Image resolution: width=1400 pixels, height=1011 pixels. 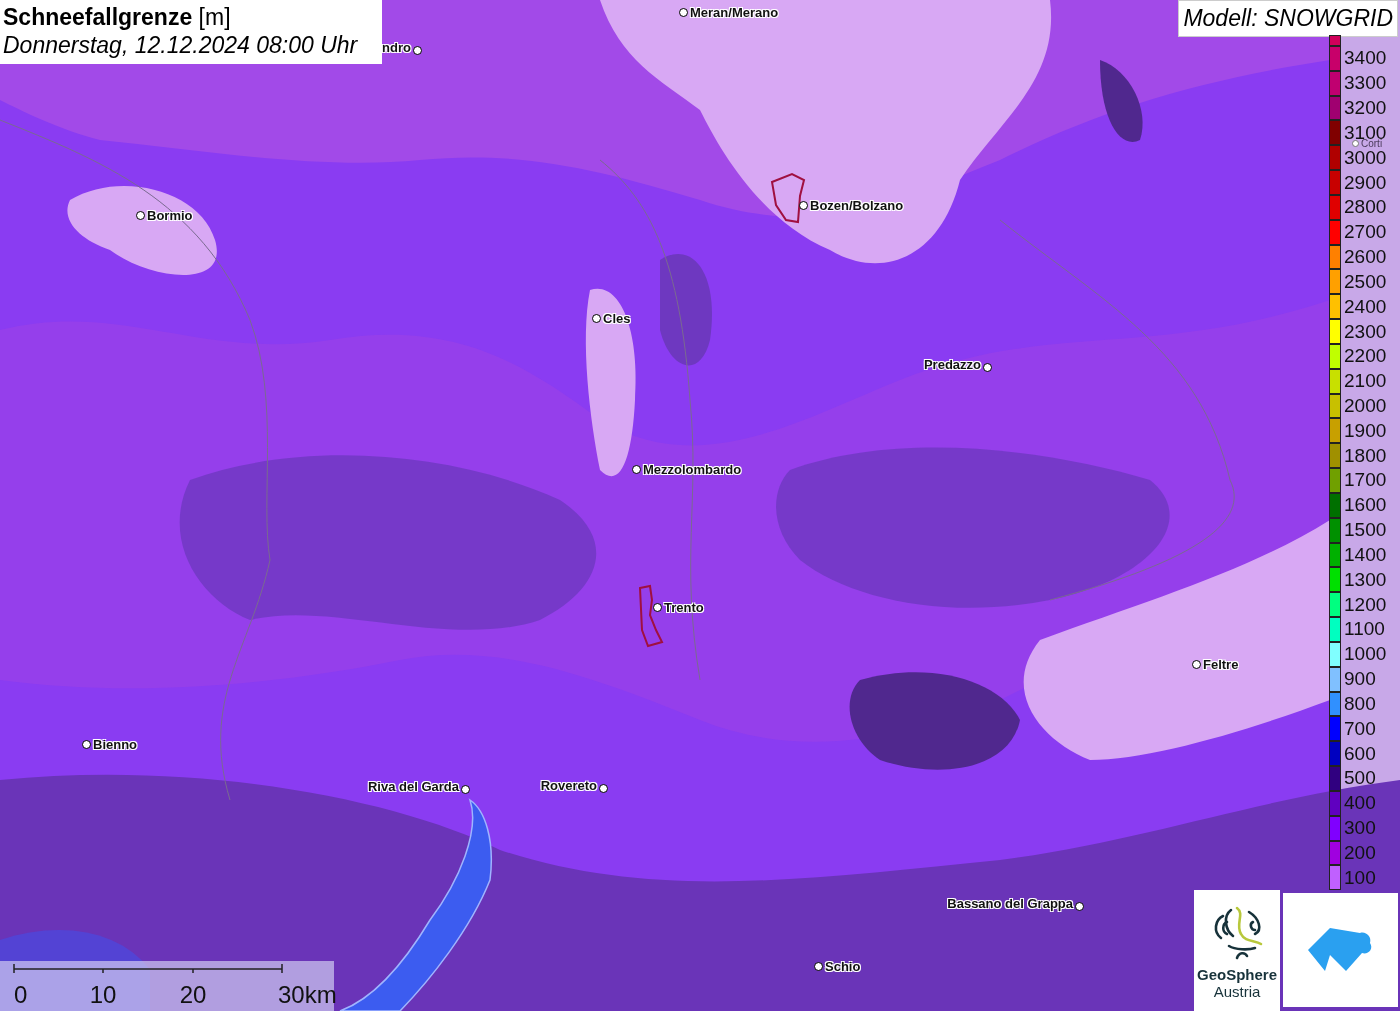 What do you see at coordinates (1365, 505) in the screenshot?
I see `legend-label: 1600` at bounding box center [1365, 505].